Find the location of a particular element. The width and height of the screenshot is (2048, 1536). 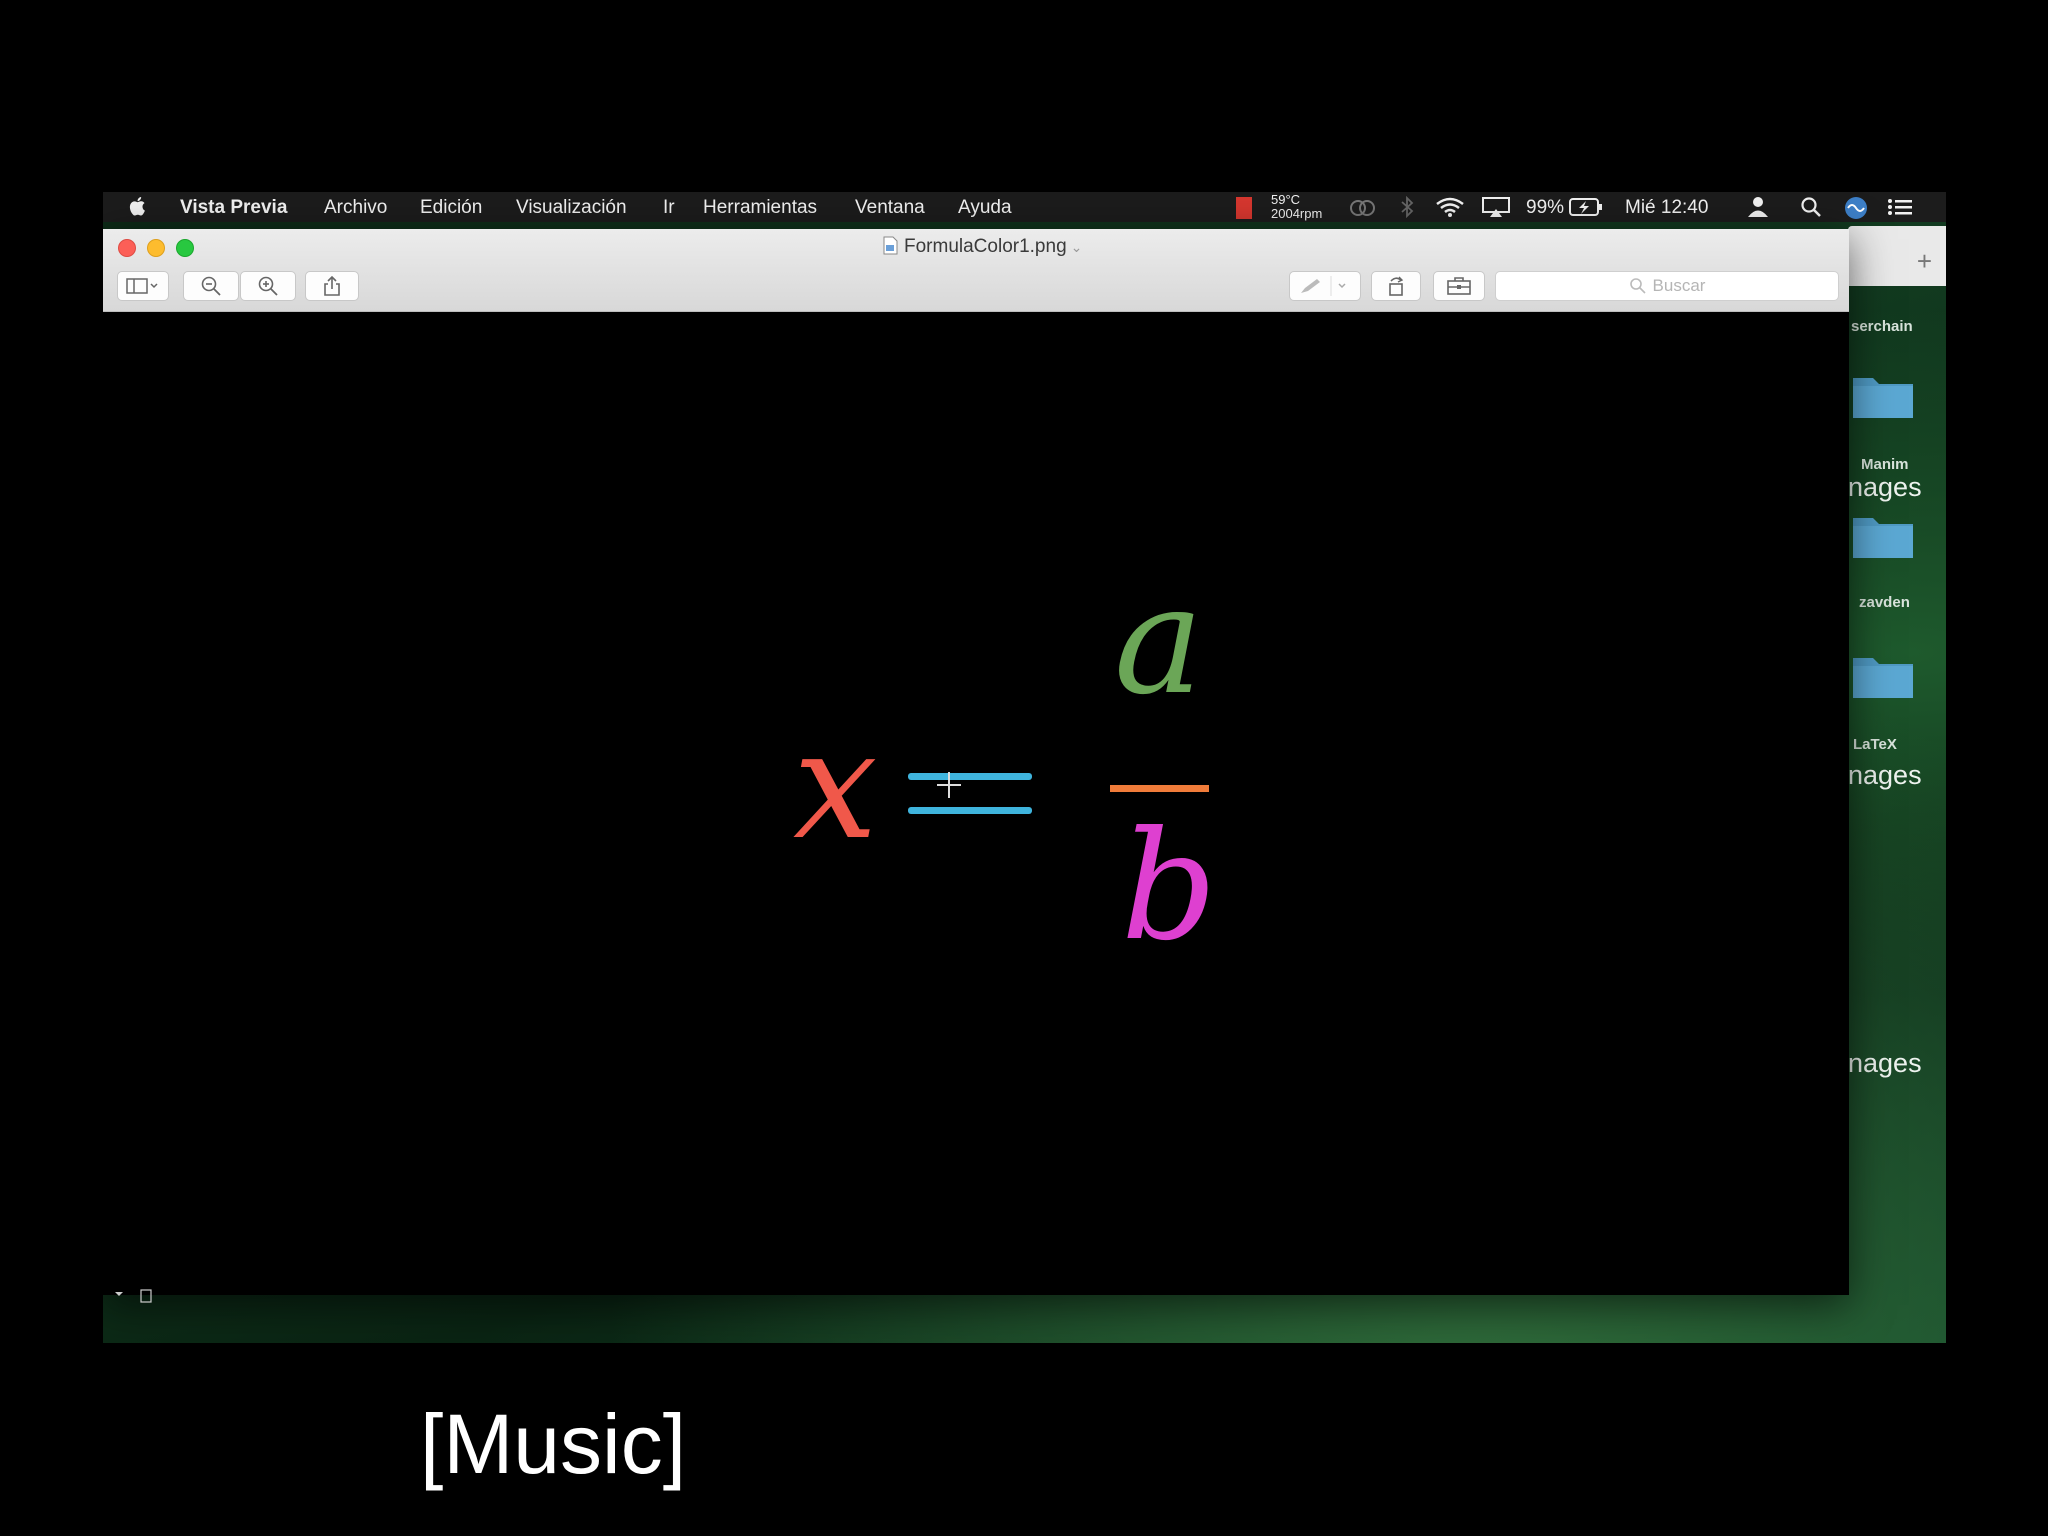

wifi-icon is located at coordinates (1450, 207).